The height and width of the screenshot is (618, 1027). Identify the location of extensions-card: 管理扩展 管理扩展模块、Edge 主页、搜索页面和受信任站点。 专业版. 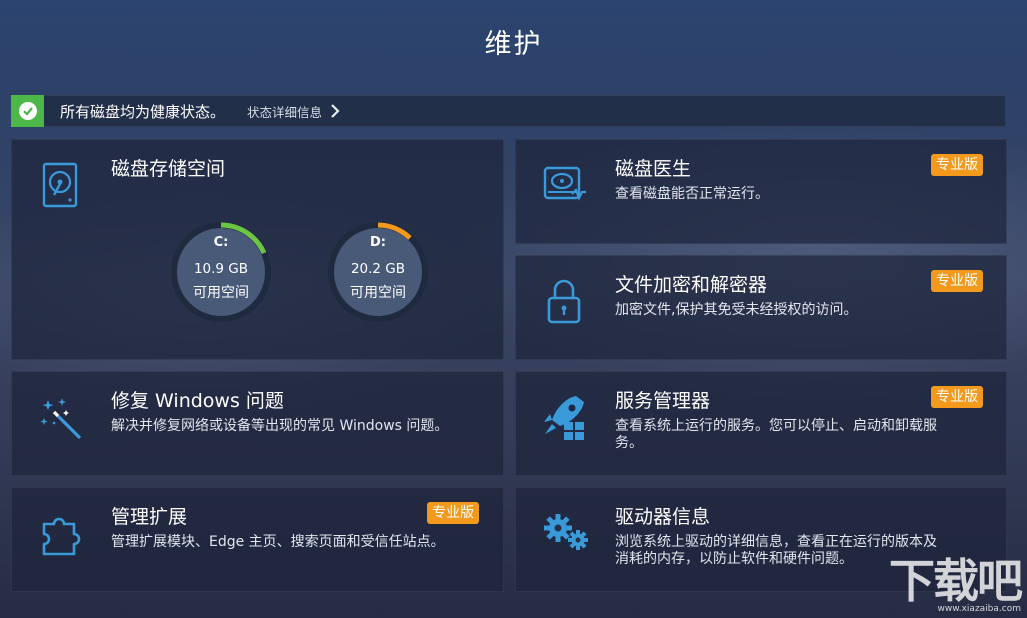
(257, 539).